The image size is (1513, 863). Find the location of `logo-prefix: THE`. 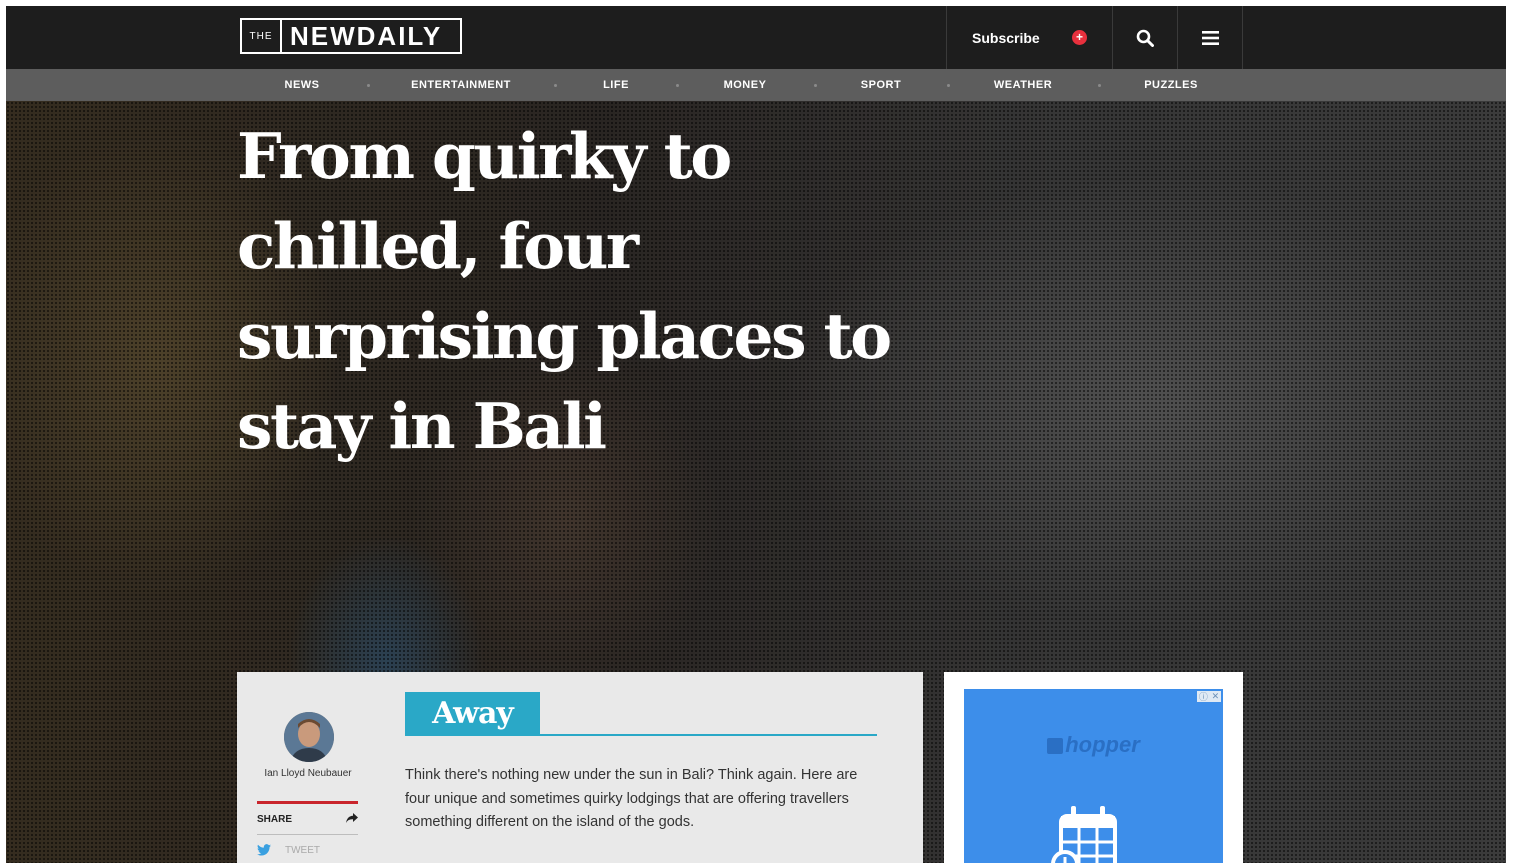

logo-prefix: THE is located at coordinates (262, 36).